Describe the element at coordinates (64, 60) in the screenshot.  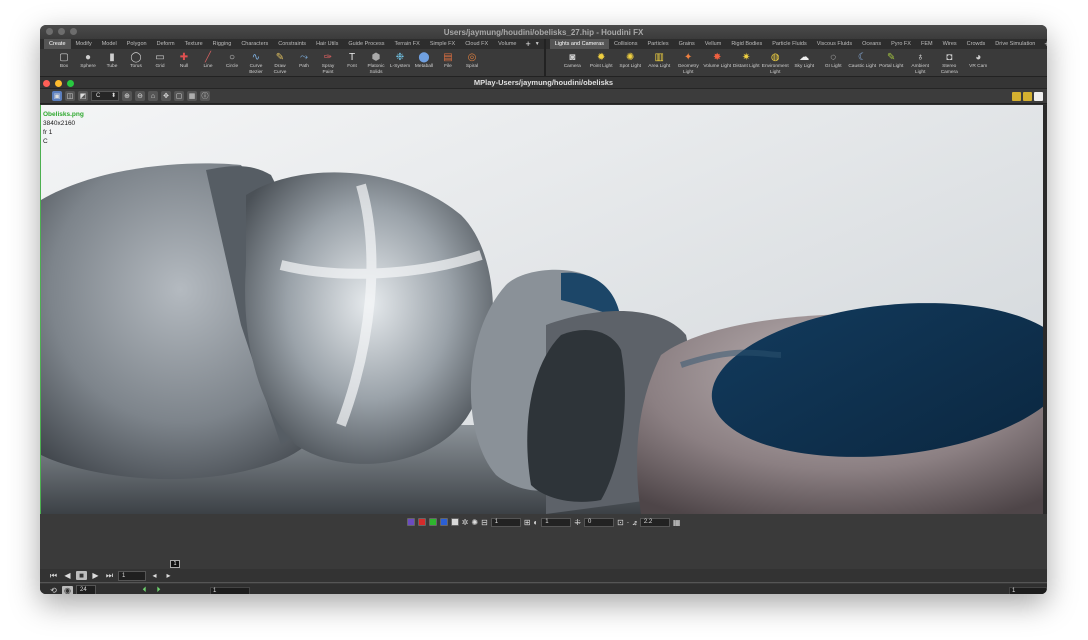
I see `left-tool-box: ▢ Box` at that location.